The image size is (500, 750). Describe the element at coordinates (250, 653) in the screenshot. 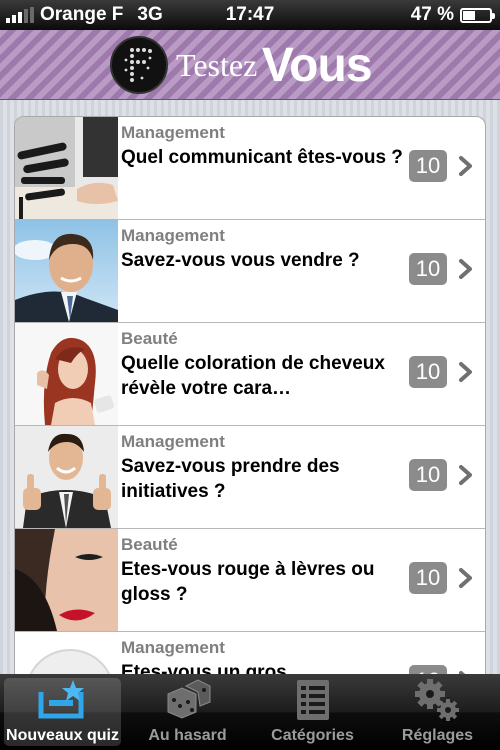

I see `quiz-row: Management Etes-vous un gros 10` at that location.